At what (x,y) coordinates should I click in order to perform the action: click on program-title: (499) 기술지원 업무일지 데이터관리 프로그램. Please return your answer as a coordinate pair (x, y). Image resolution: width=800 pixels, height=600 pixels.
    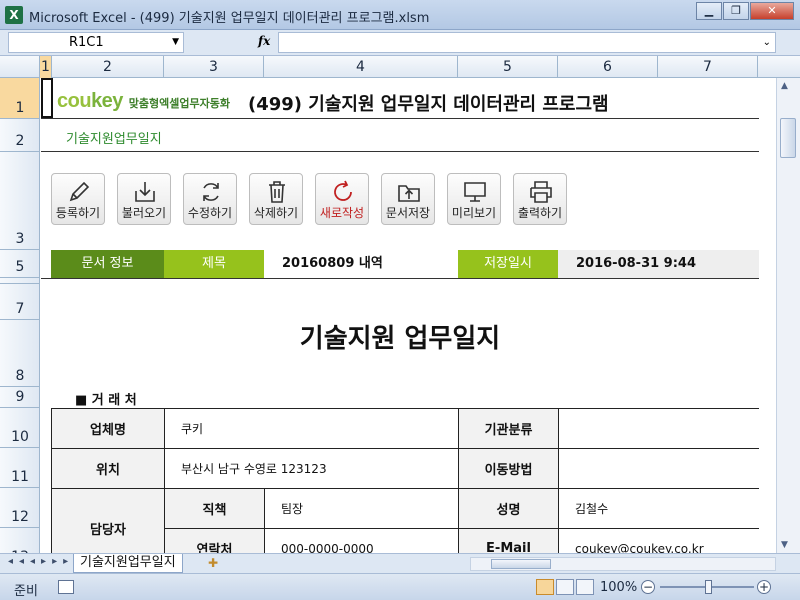
    Looking at the image, I should click on (428, 104).